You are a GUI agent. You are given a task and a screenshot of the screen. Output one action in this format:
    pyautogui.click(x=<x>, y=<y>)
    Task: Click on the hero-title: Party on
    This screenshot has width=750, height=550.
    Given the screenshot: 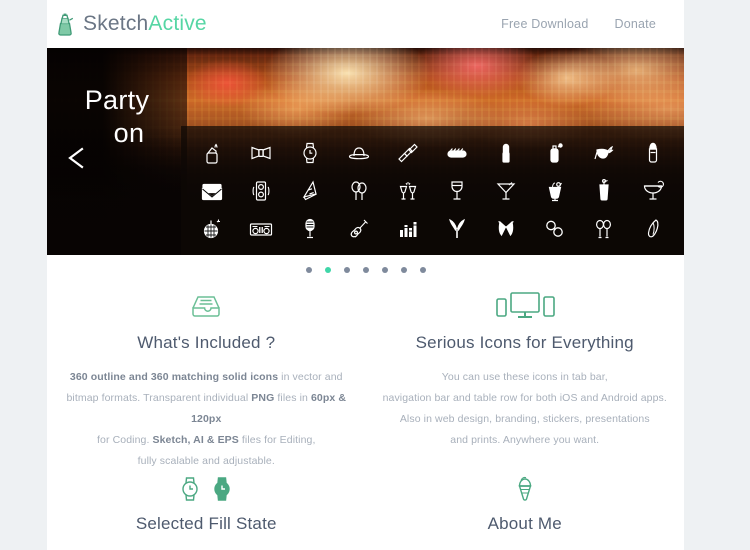 What is the action you would take?
    pyautogui.click(x=117, y=117)
    